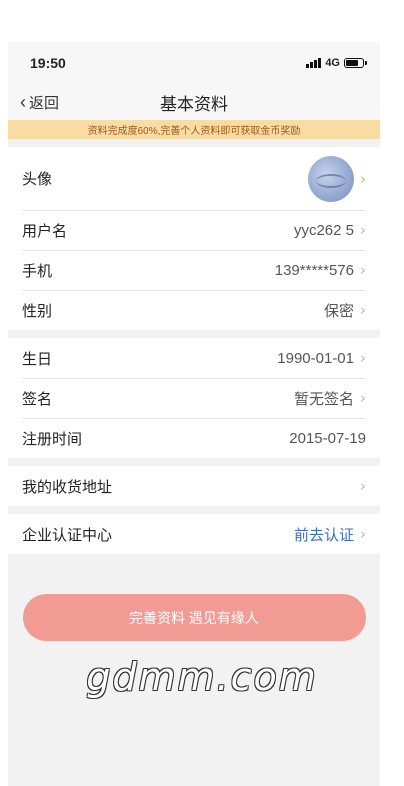 This screenshot has height=786, width=404. Describe the element at coordinates (52, 439) in the screenshot. I see `register-time-label: 注册时间` at that location.